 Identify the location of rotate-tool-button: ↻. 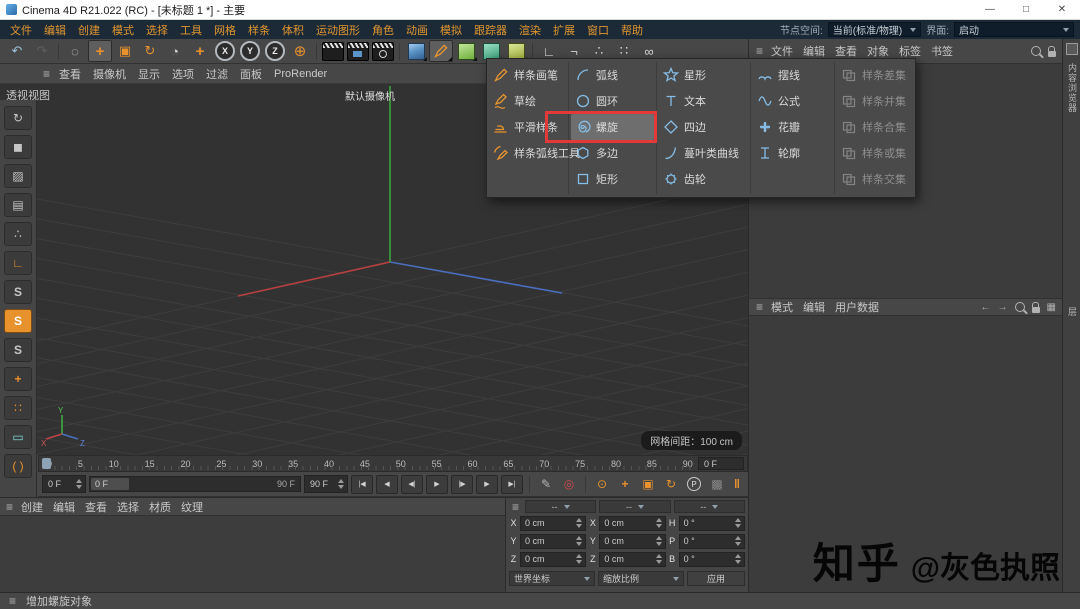
(150, 51).